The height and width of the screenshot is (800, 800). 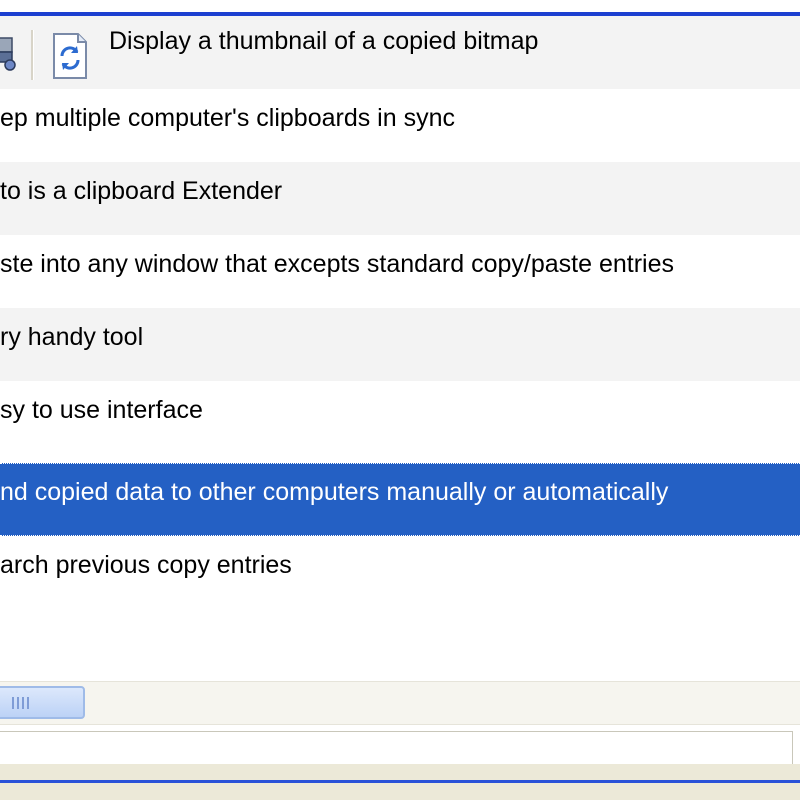 What do you see at coordinates (324, 41) in the screenshot?
I see `list-item-label: Display a thumbnail of a copied bitmap` at bounding box center [324, 41].